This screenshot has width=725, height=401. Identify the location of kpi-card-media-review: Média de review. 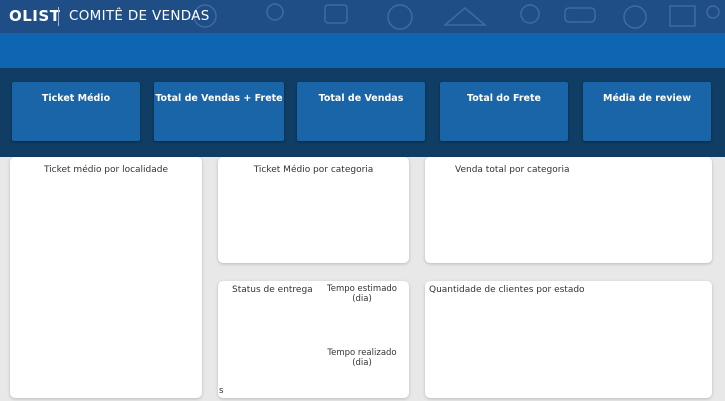
(647, 111).